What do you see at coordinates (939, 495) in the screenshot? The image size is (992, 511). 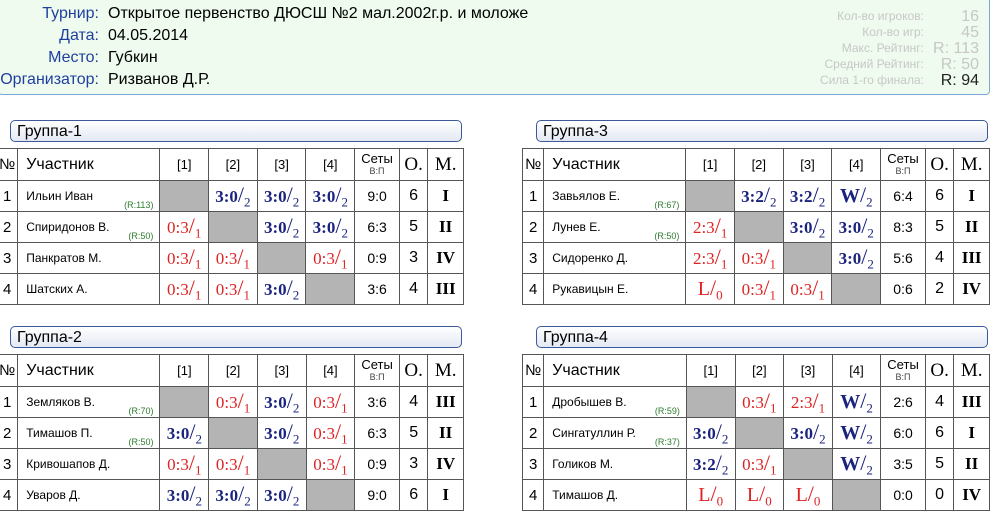 I see `points-value: 0` at bounding box center [939, 495].